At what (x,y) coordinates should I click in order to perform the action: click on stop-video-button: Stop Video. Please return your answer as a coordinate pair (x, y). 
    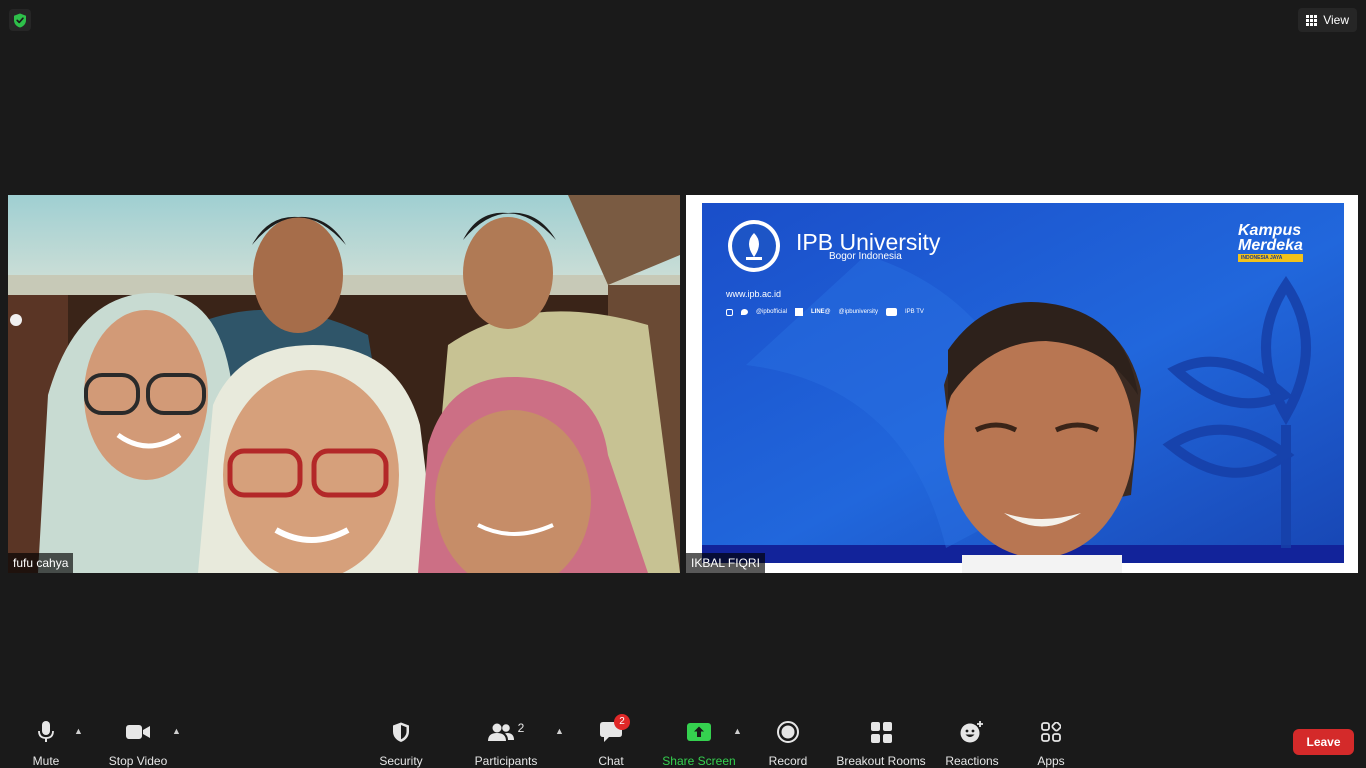
    Looking at the image, I should click on (138, 738).